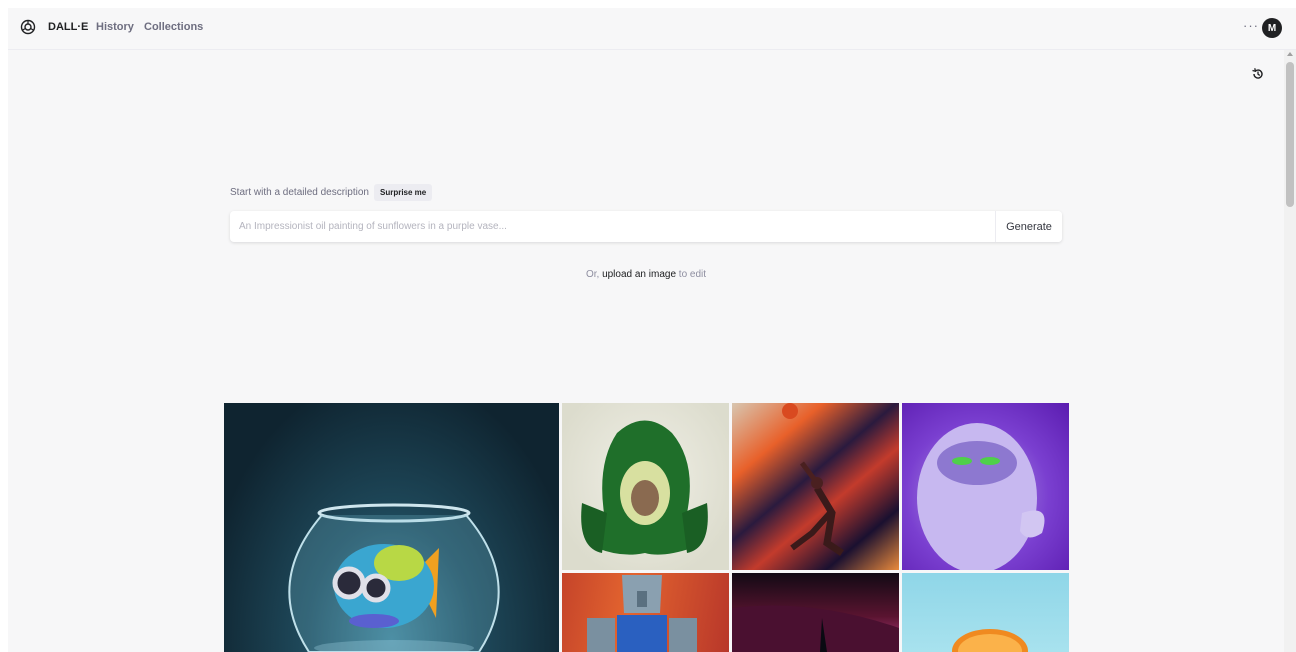  I want to click on upload-prefix: Or,, so click(592, 274).